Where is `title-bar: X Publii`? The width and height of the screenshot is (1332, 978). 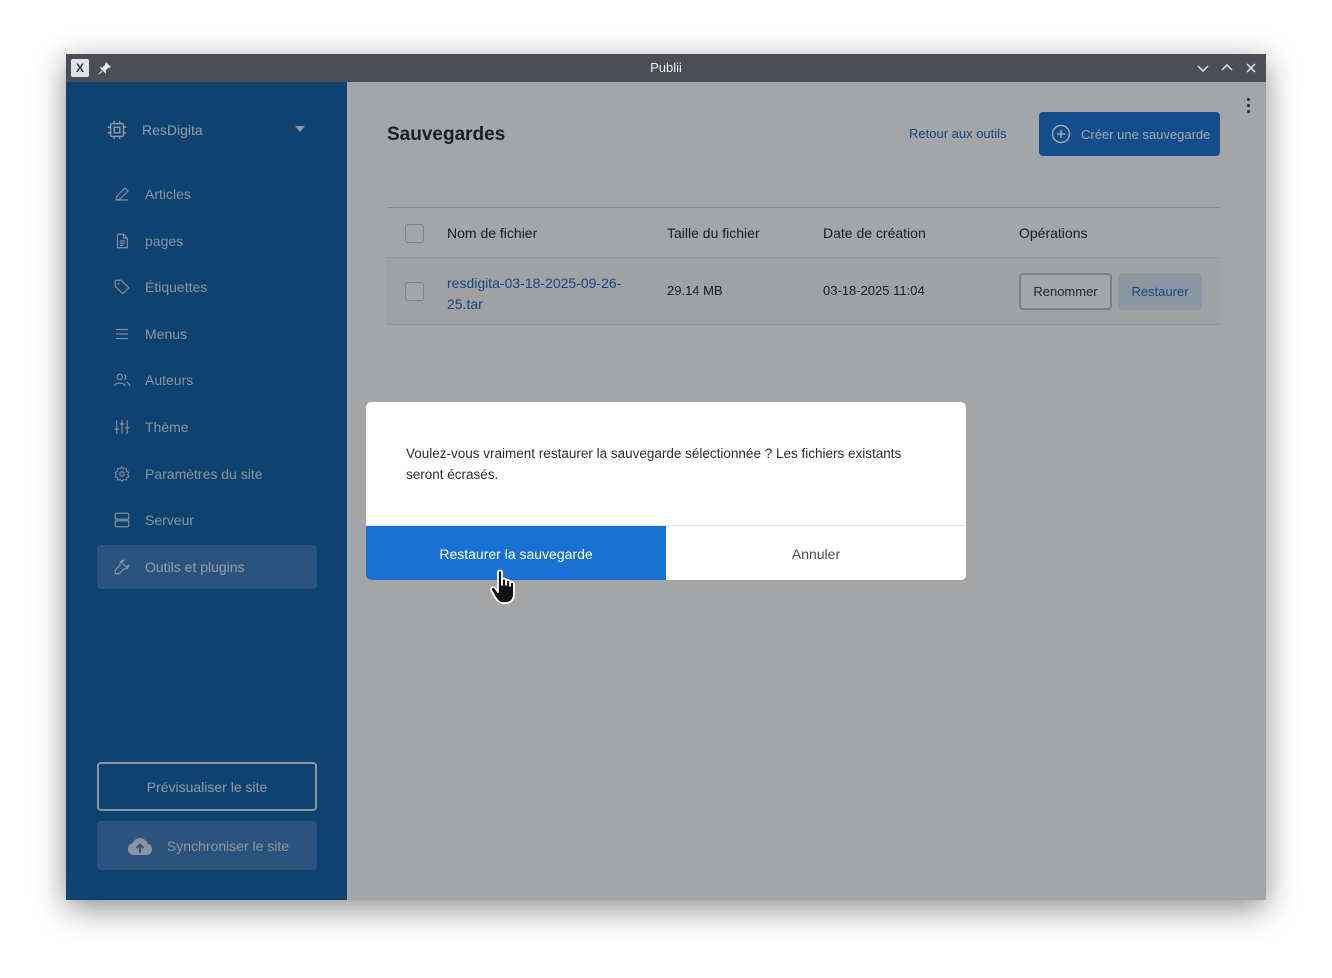 title-bar: X Publii is located at coordinates (666, 68).